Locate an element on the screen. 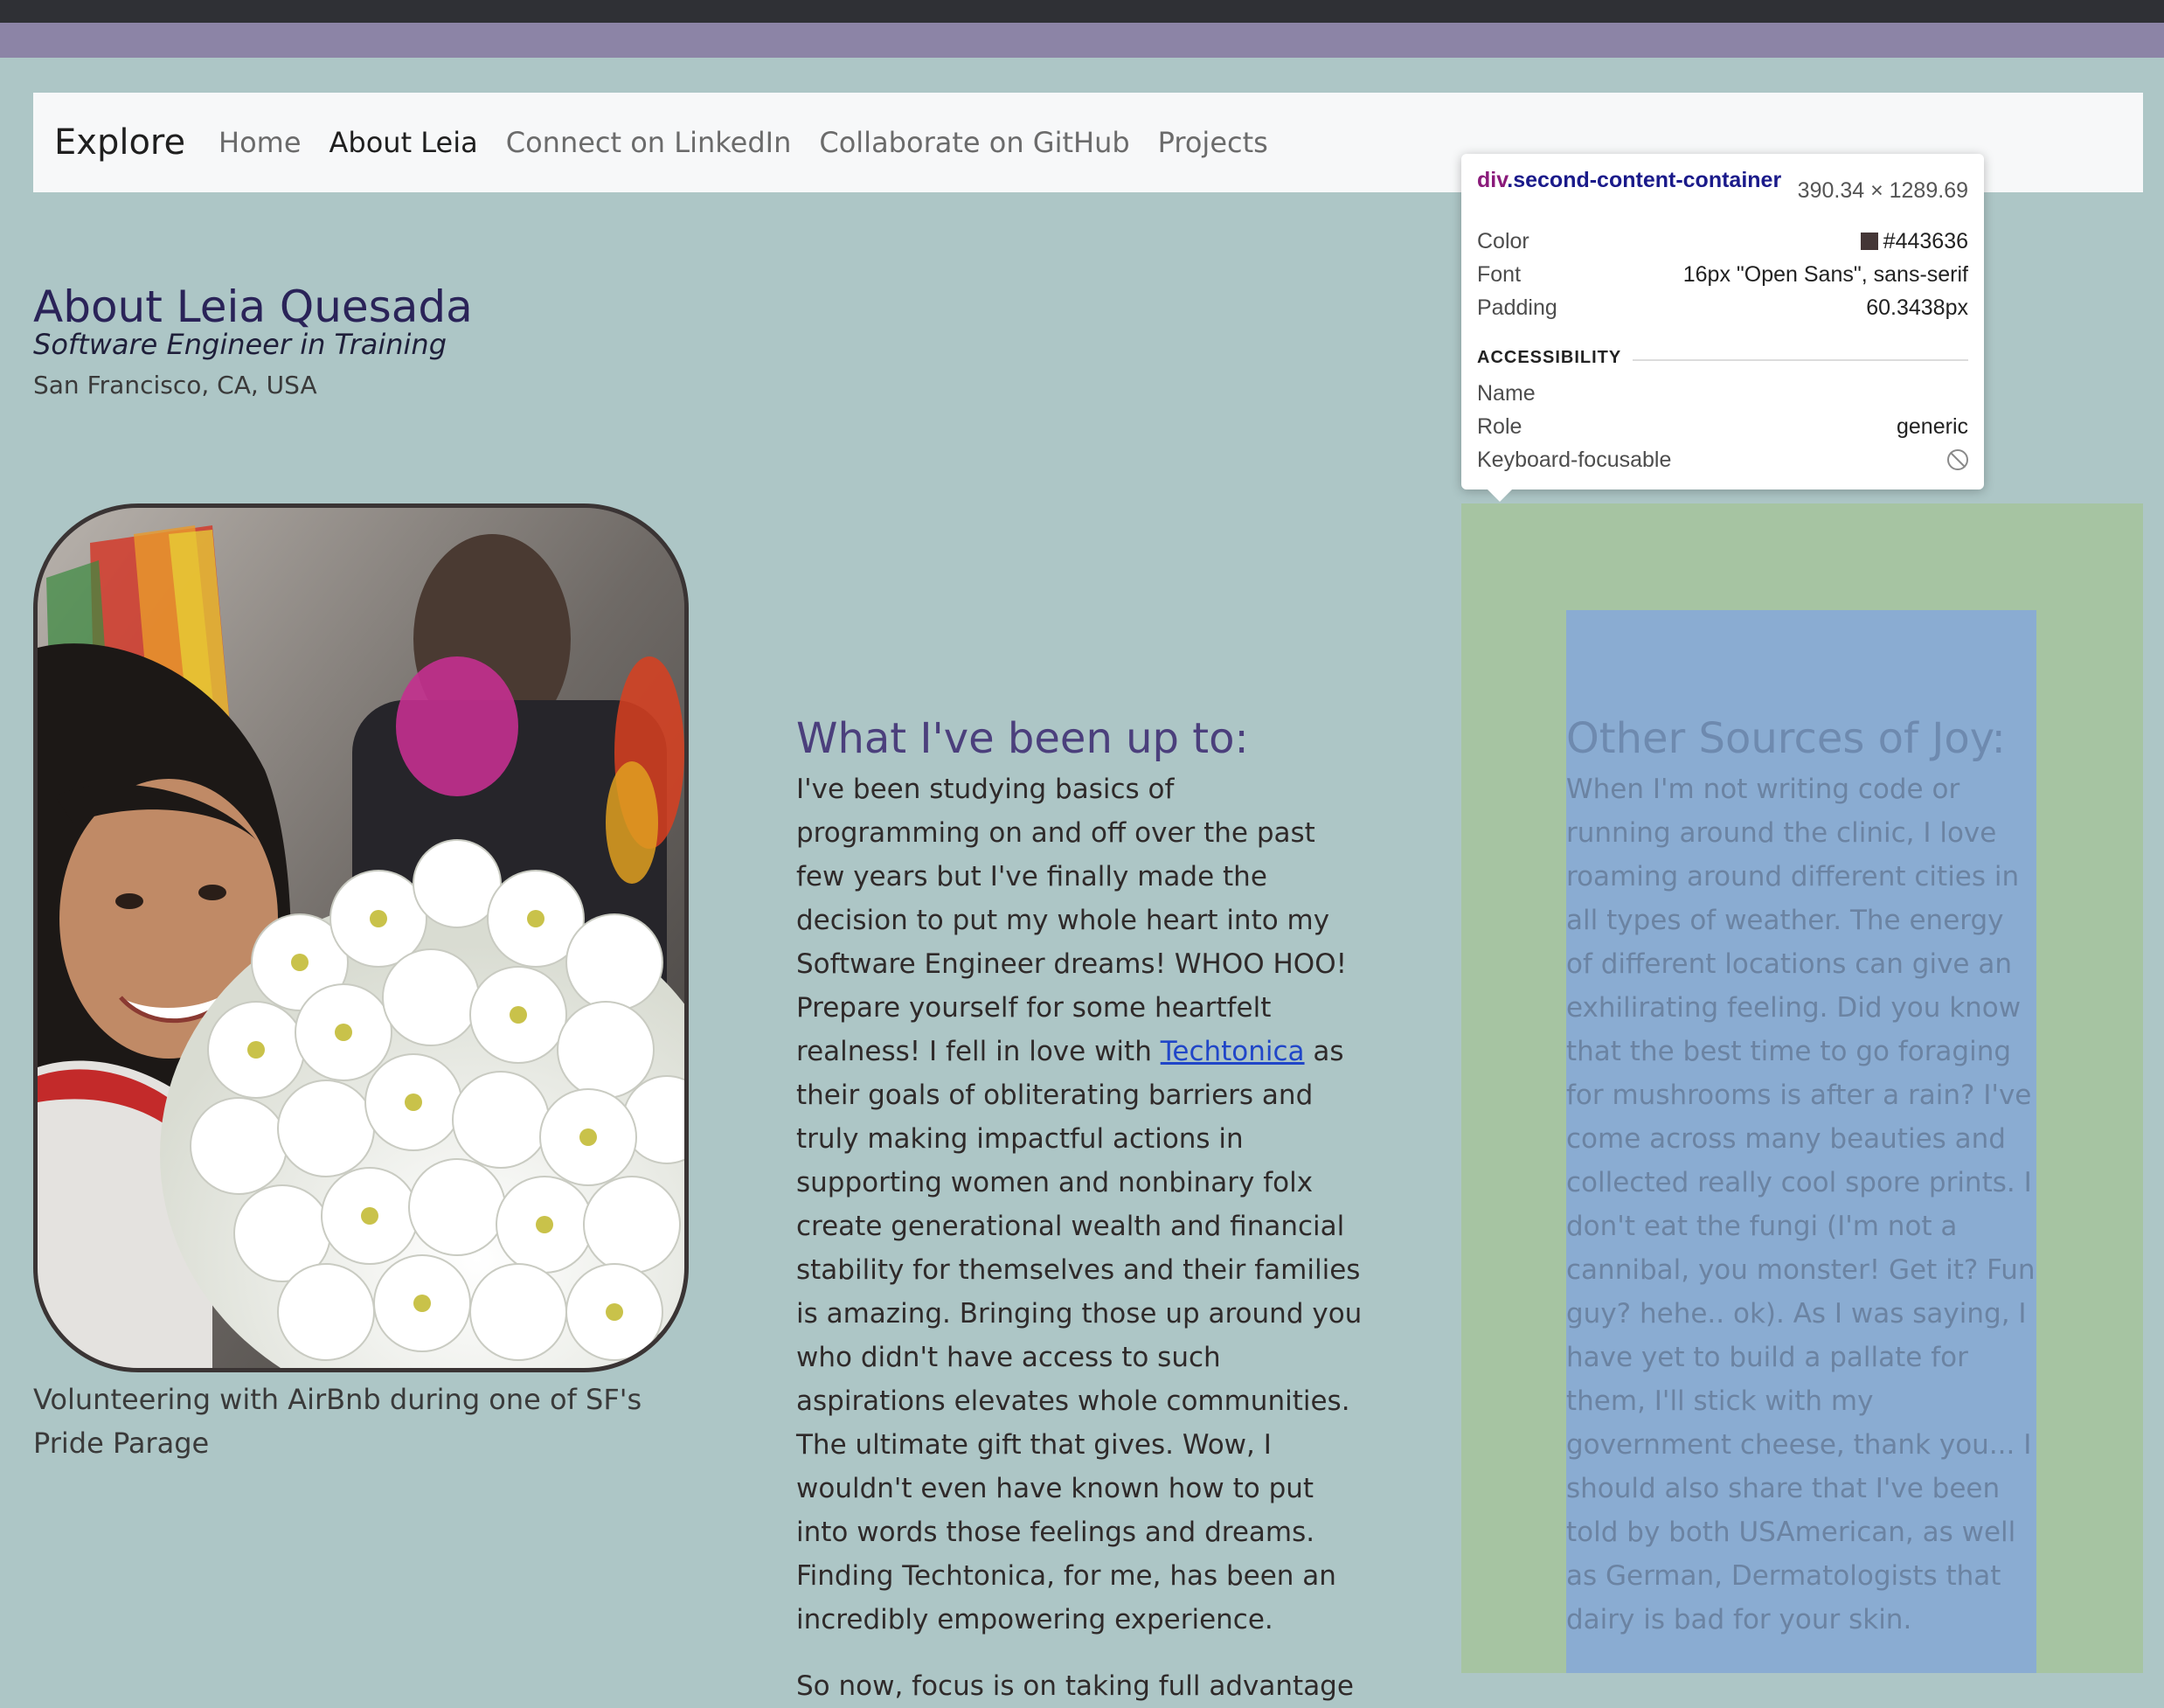 The image size is (2164, 1708). inspector-row-font: Font 16px "Open Sans", sans-serif is located at coordinates (1722, 277).